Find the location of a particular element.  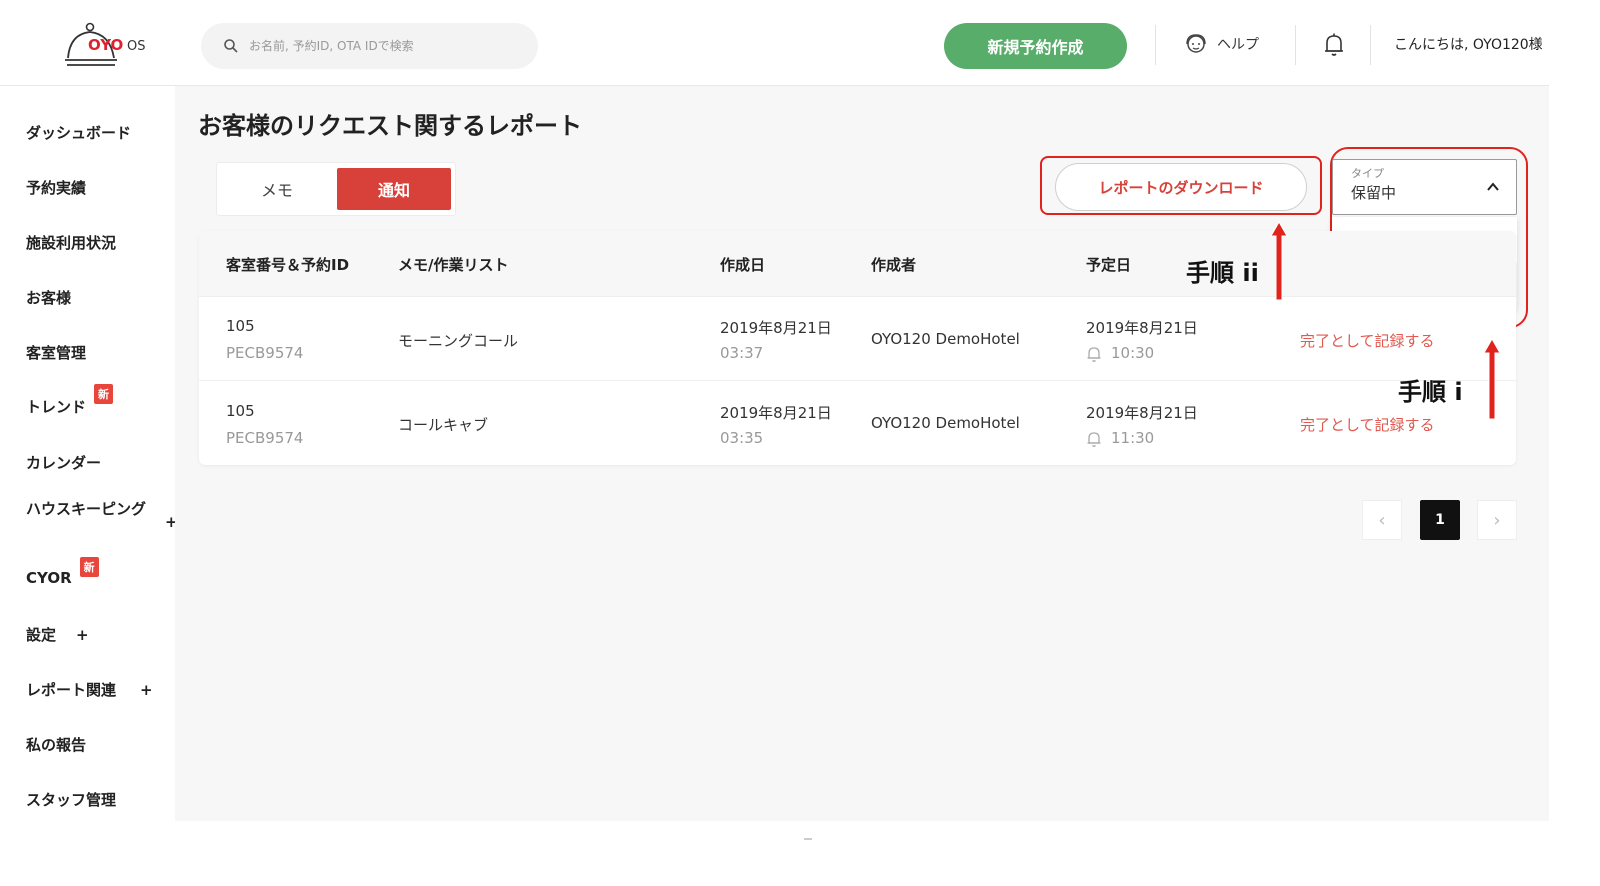

column-header: 客室番号＆予約ID is located at coordinates (288, 265).